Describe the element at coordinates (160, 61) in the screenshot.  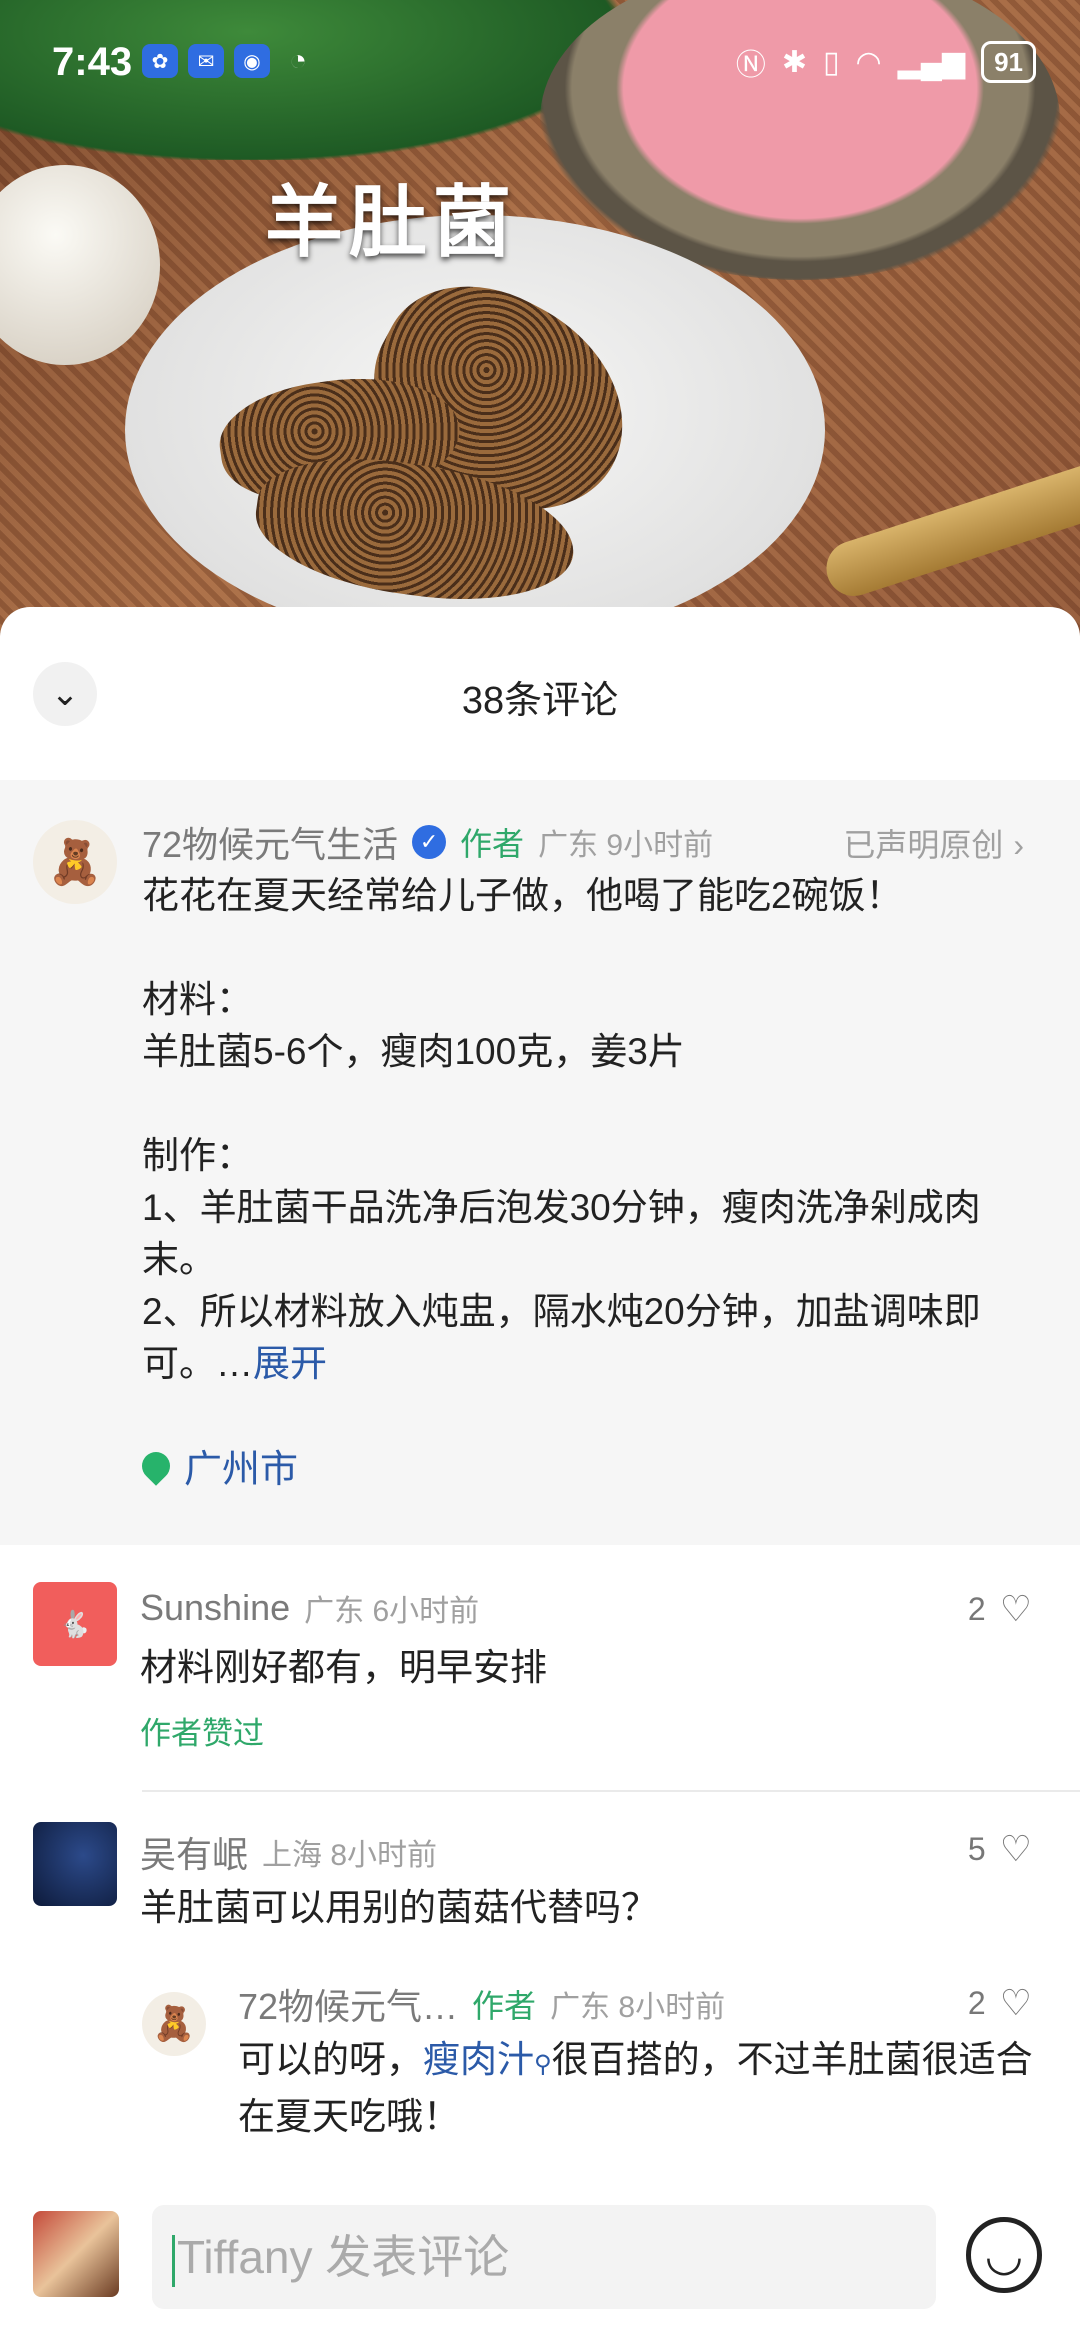
I see `app-notification-icon: ✿` at that location.